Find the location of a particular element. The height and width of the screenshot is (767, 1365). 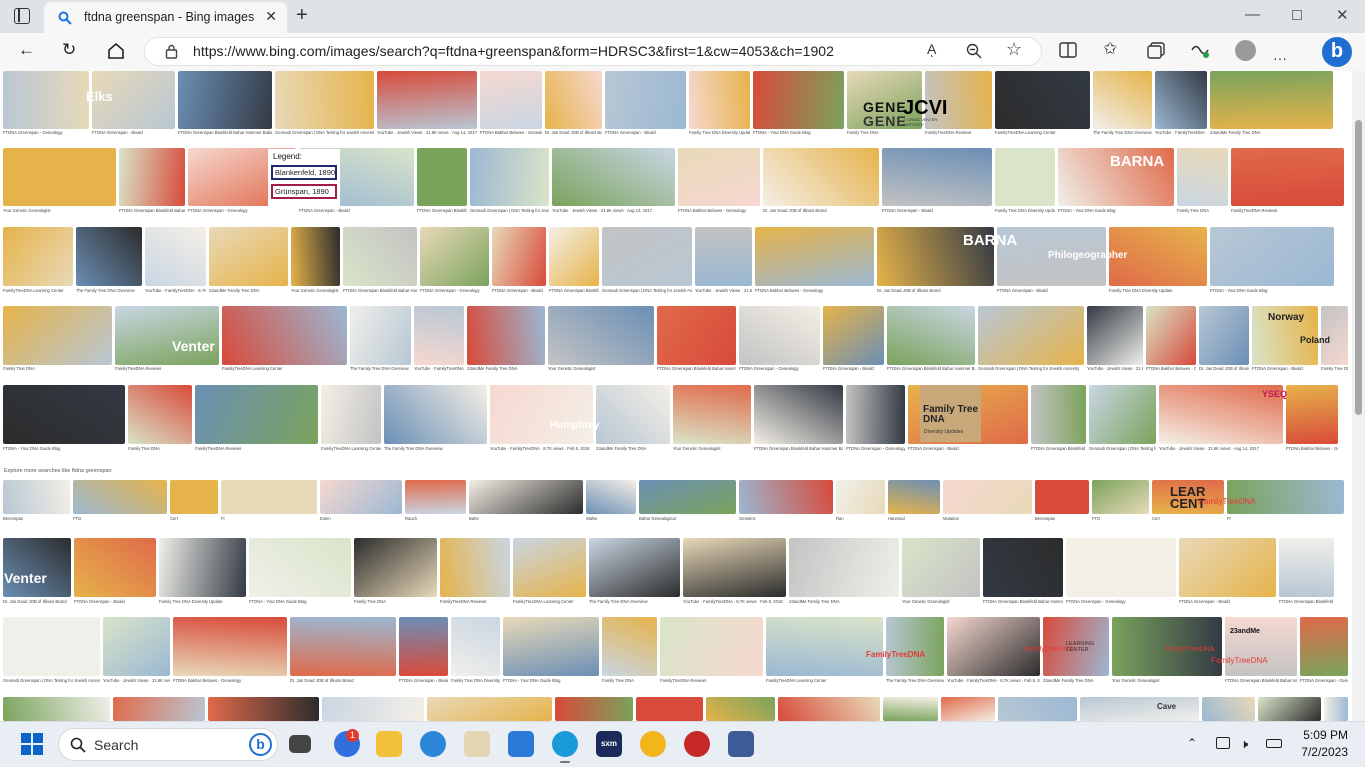

performance-icon is located at coordinates (1200, 50).